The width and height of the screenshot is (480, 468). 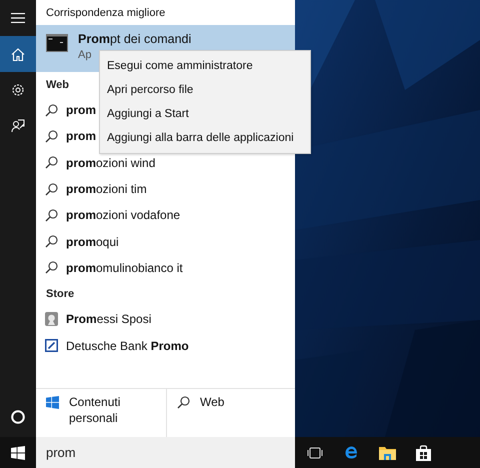 What do you see at coordinates (57, 43) in the screenshot?
I see `terminal-icon` at bounding box center [57, 43].